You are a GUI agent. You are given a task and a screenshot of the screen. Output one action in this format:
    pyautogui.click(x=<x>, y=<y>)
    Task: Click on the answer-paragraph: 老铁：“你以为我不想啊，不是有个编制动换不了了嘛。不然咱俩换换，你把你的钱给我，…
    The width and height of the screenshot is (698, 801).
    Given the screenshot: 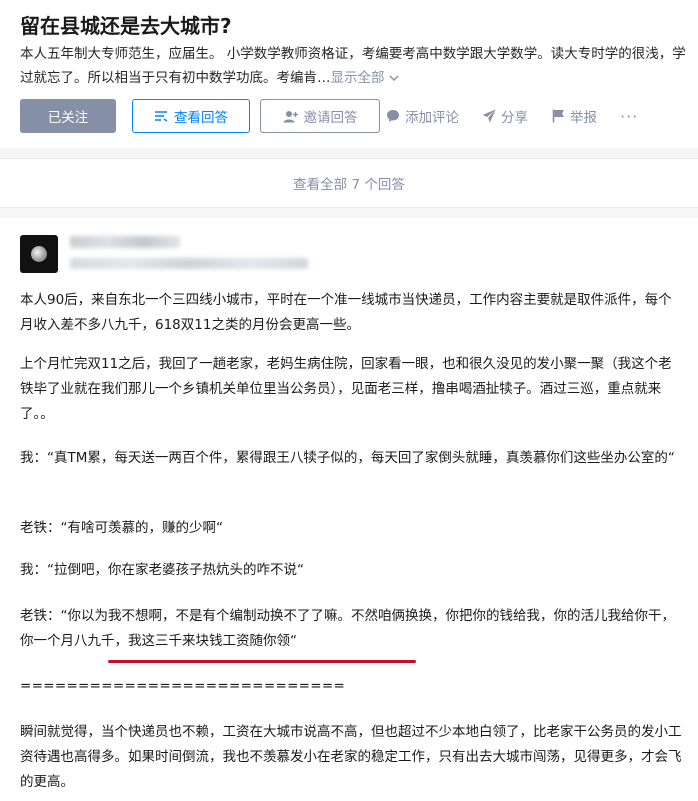 What is the action you would take?
    pyautogui.click(x=351, y=629)
    